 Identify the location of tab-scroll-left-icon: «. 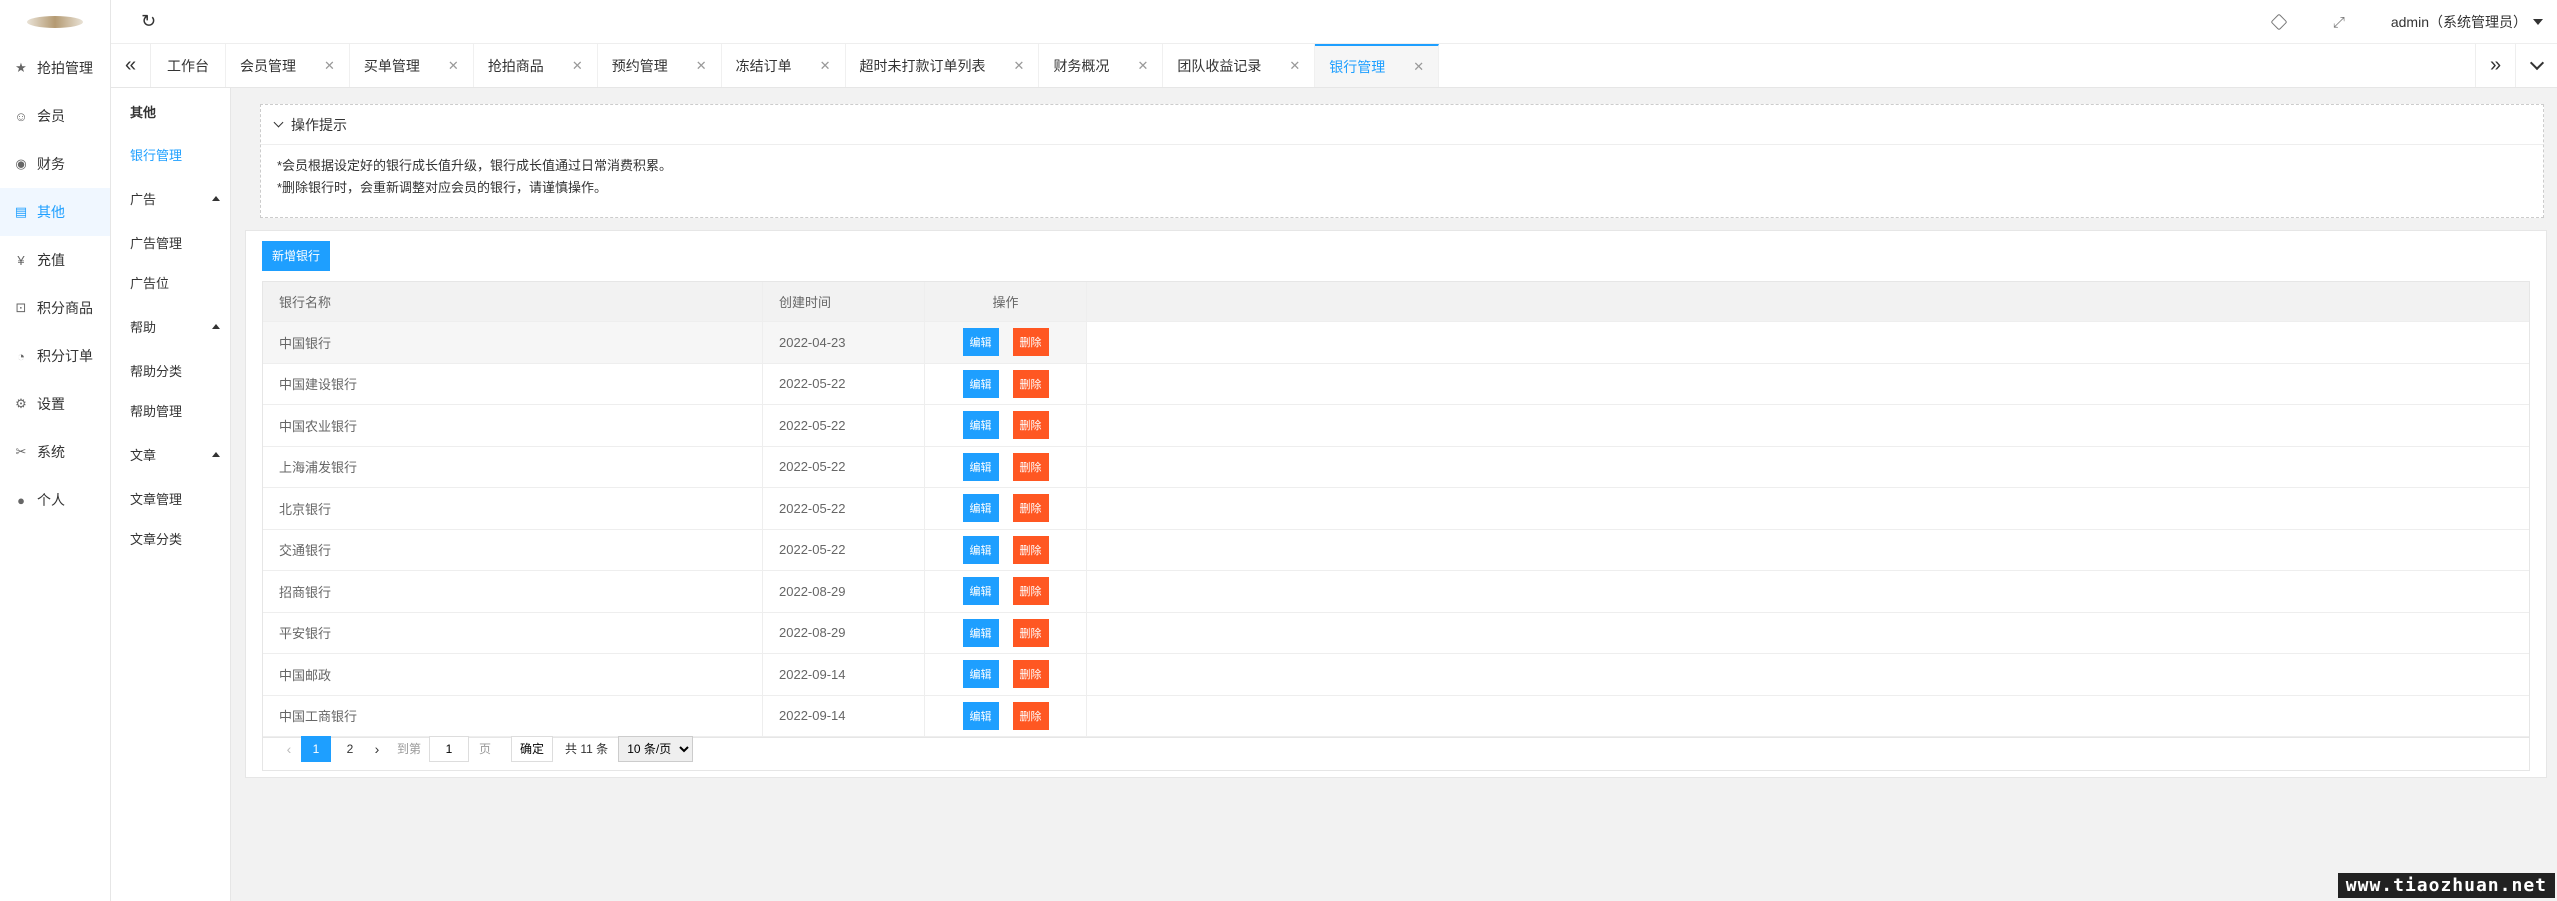
(131, 65).